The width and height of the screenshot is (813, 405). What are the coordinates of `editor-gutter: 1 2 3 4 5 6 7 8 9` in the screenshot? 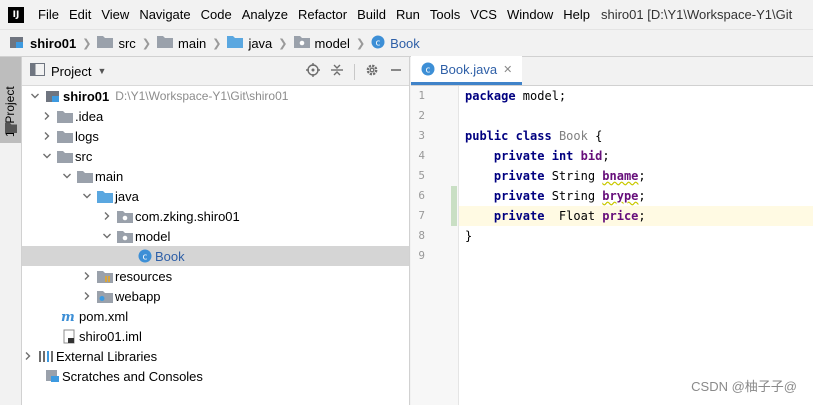 It's located at (435, 245).